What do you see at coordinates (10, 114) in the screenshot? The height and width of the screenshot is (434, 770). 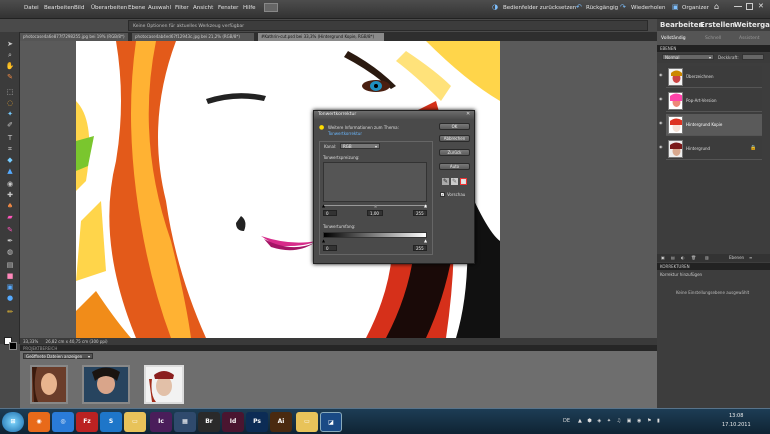 I see `magic-wand-icon: ✦` at bounding box center [10, 114].